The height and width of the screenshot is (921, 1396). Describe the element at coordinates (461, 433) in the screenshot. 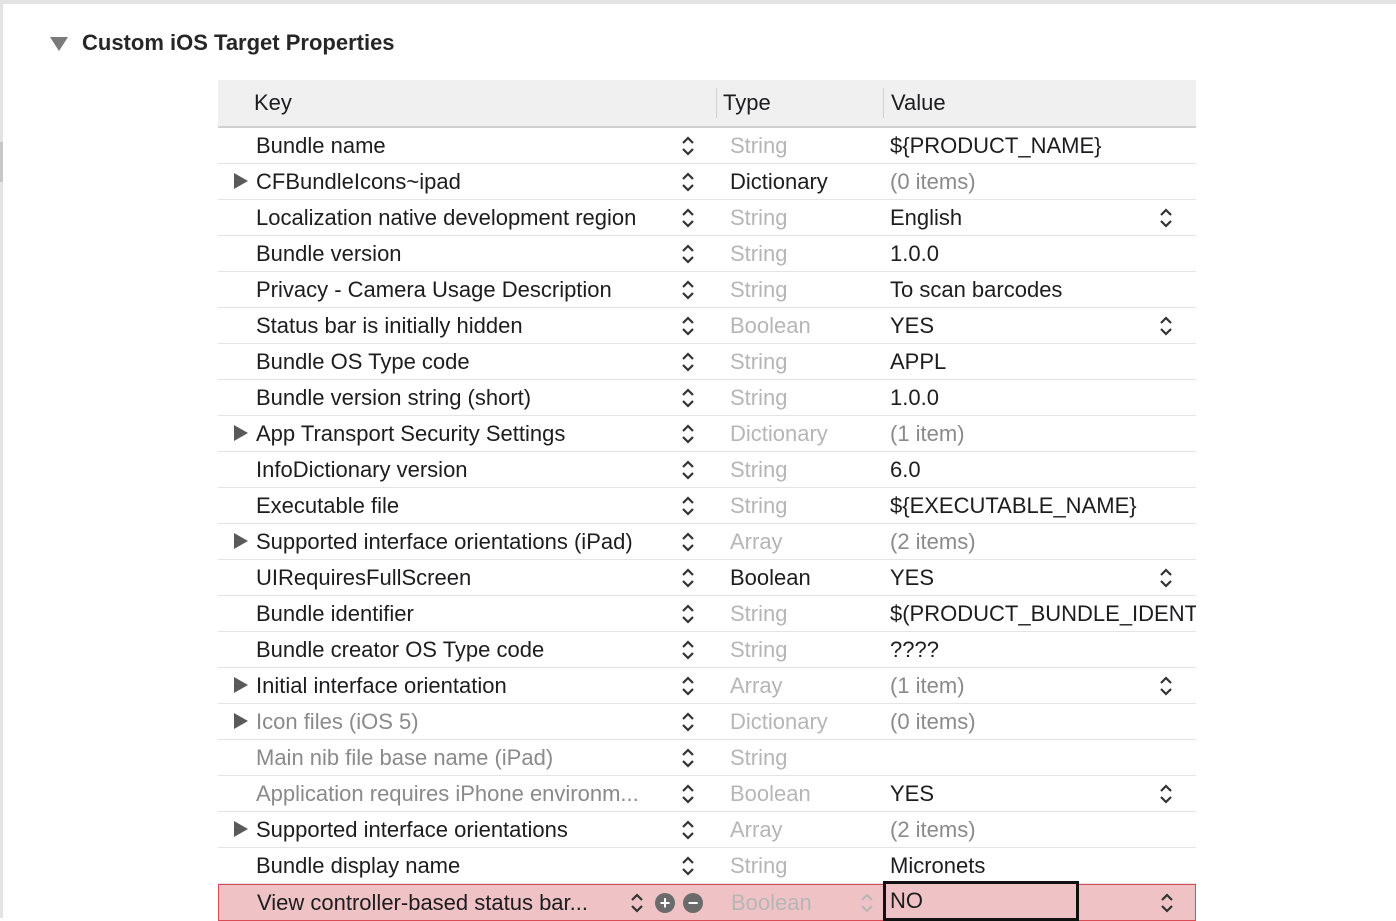

I see `row-key: App Transport Security Settings` at that location.